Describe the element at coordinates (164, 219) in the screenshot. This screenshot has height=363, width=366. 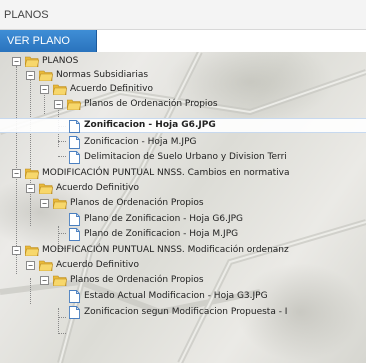
I see `tree-file-label: Plano de Zonificacion - Hoja G6.JPG` at that location.